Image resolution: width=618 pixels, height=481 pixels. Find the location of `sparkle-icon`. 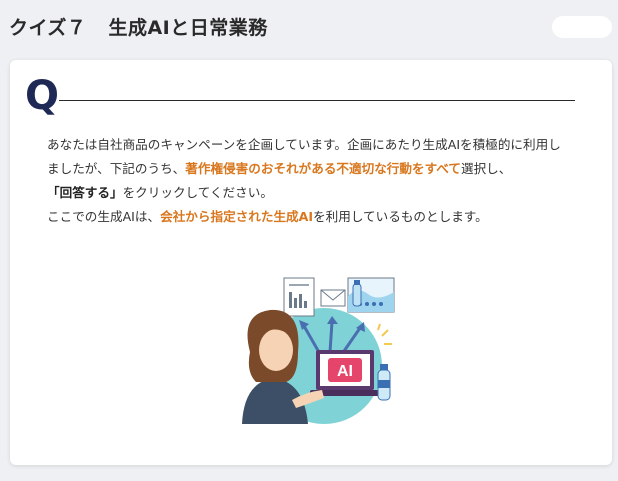

sparkle-icon is located at coordinates (384, 334).